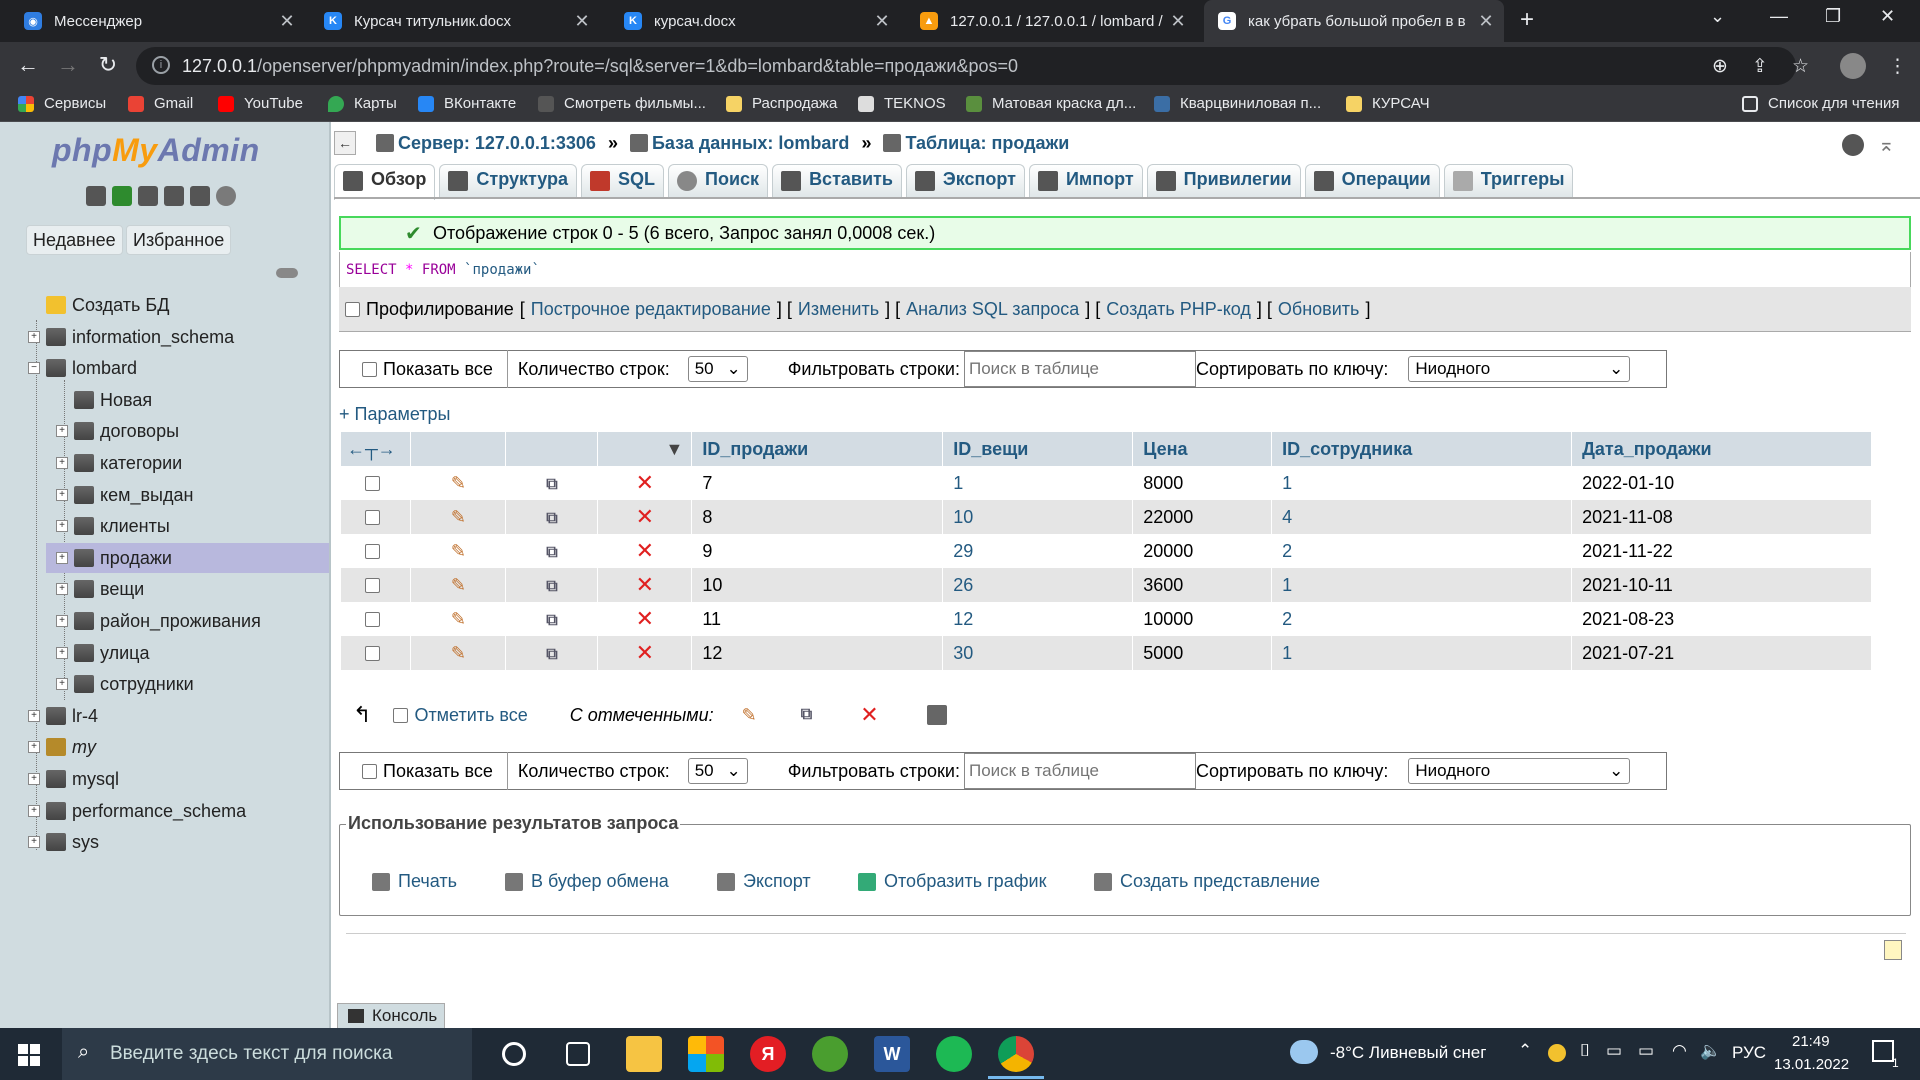 This screenshot has height=1080, width=1920. I want to click on column-header: ID_продажи, so click(817, 449).